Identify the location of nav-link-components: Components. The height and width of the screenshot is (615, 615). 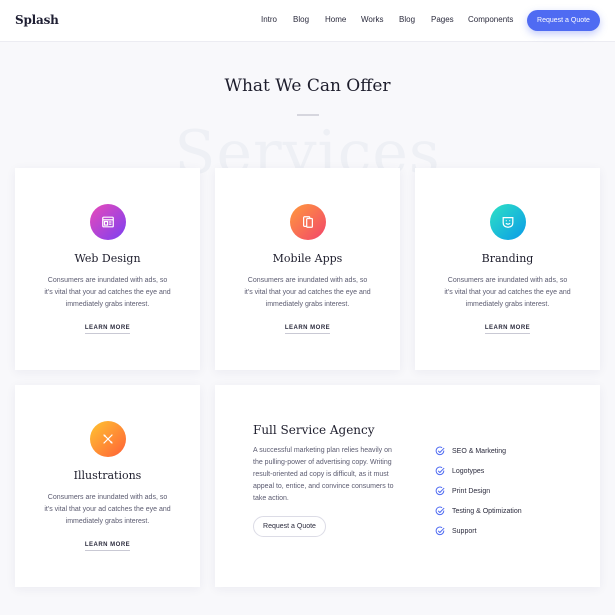
(490, 19).